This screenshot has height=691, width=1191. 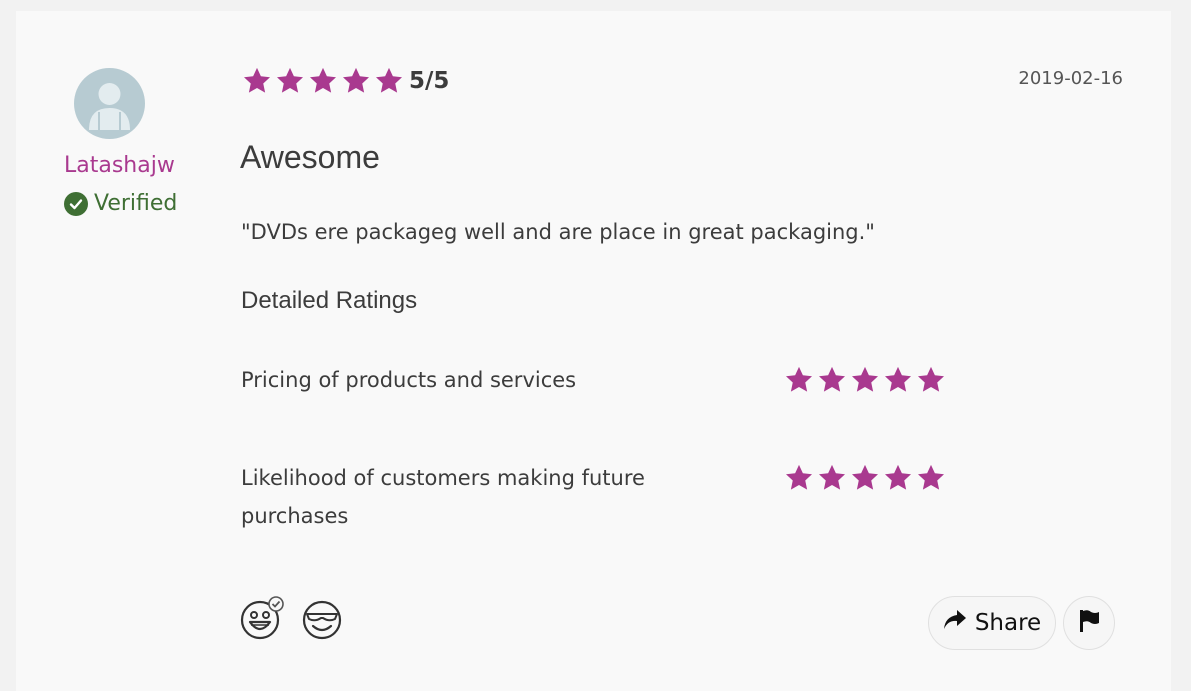 What do you see at coordinates (310, 157) in the screenshot?
I see `review-title: Awesome` at bounding box center [310, 157].